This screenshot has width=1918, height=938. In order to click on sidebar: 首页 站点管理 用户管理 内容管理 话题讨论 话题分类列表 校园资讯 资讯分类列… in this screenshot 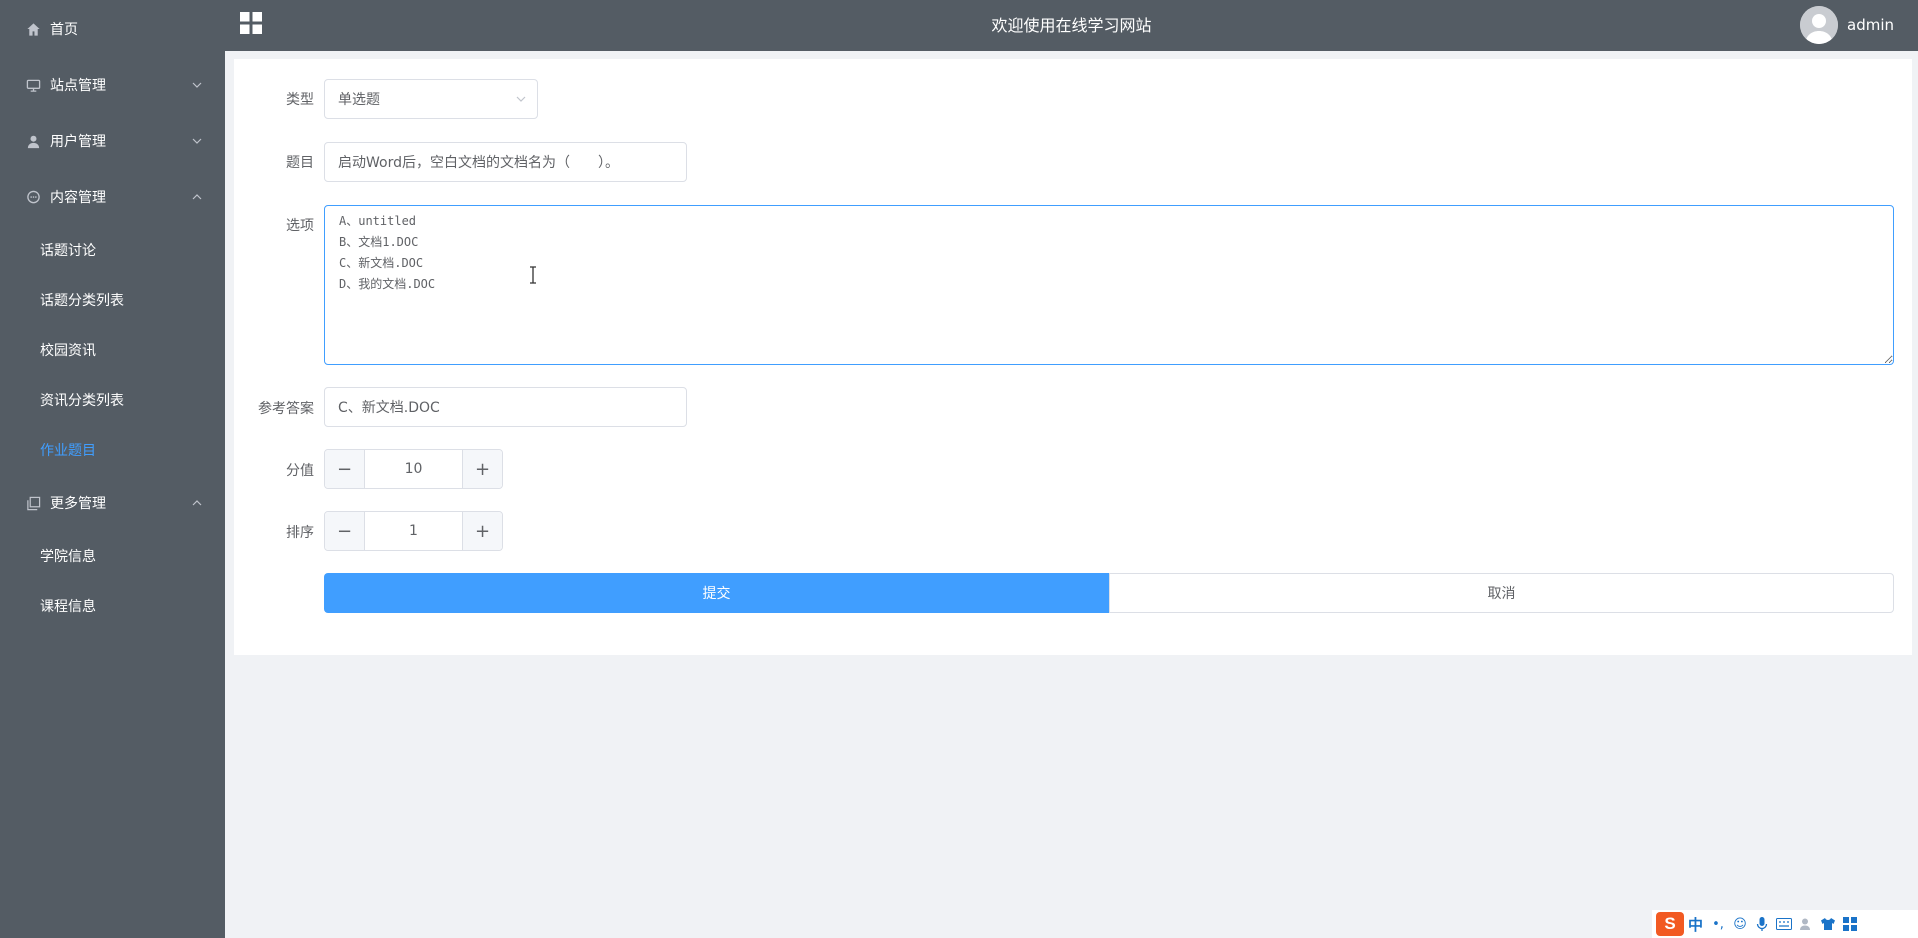, I will do `click(112, 469)`.